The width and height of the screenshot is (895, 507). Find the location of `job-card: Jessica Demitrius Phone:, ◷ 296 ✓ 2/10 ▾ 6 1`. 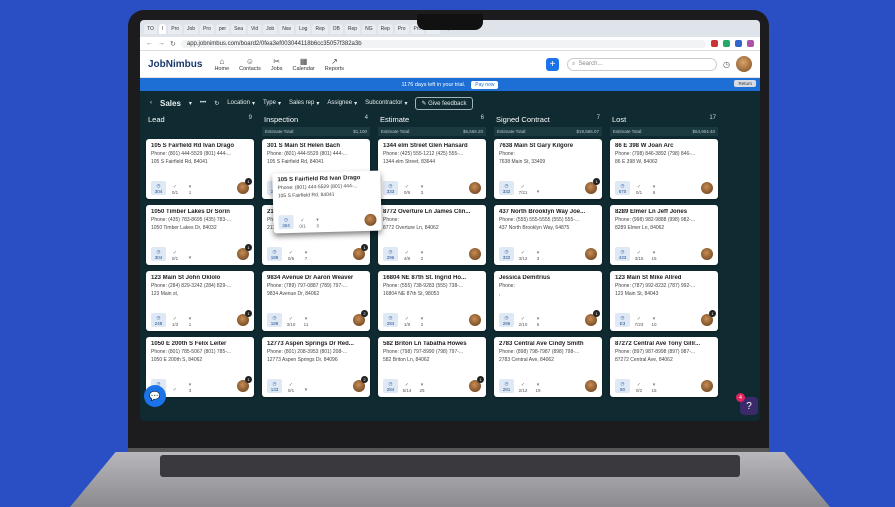

job-card: Jessica Demitrius Phone:, ◷ 296 ✓ 2/10 ▾ 6 1 is located at coordinates (548, 301).